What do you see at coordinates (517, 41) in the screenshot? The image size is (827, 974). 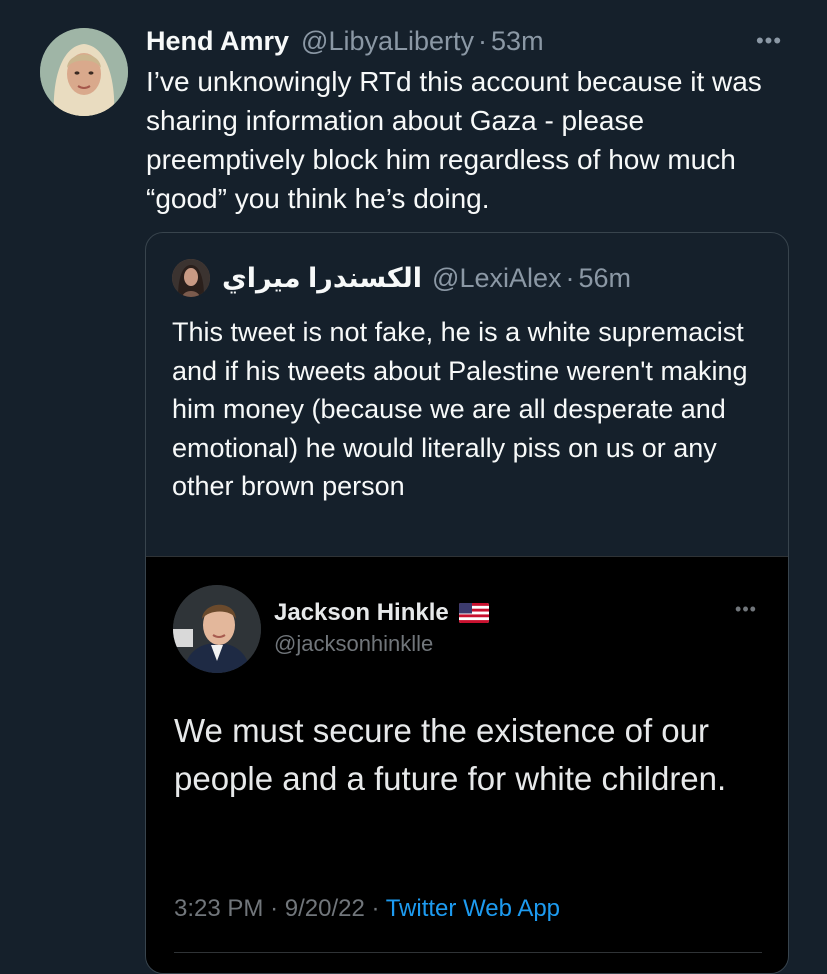 I see `tweet-timestamp: 53m` at bounding box center [517, 41].